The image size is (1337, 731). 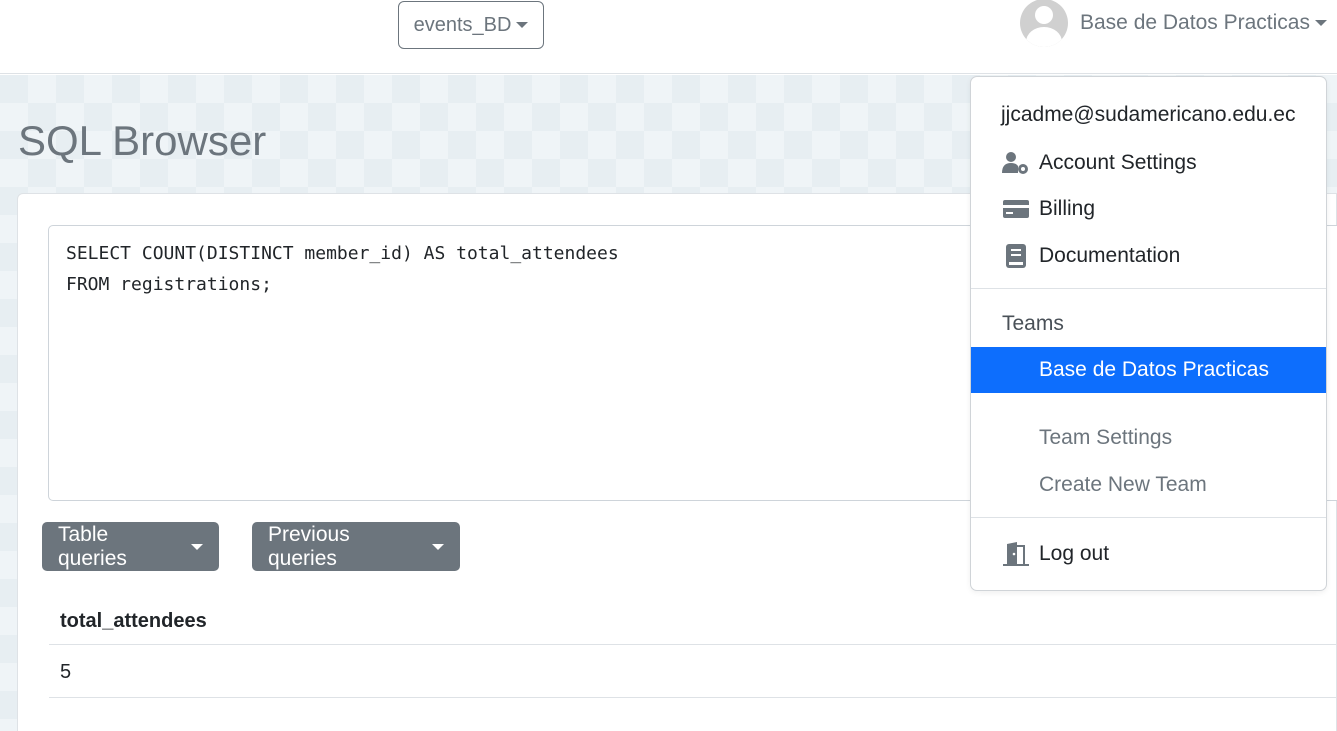 What do you see at coordinates (309, 546) in the screenshot?
I see `previous-queries-label: Previous queries` at bounding box center [309, 546].